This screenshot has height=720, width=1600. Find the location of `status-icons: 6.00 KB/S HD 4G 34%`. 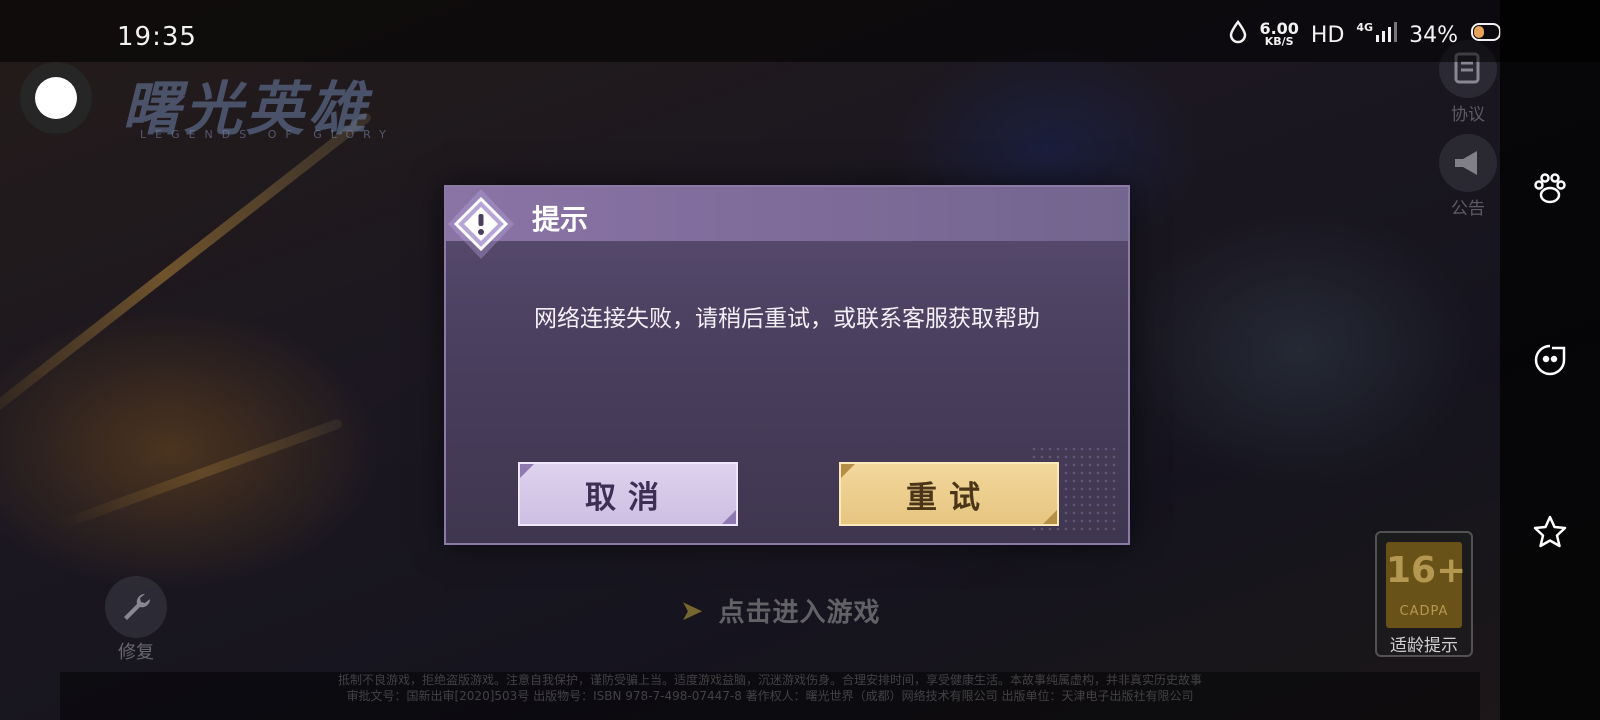

status-icons: 6.00 KB/S HD 4G 34% is located at coordinates (1366, 34).